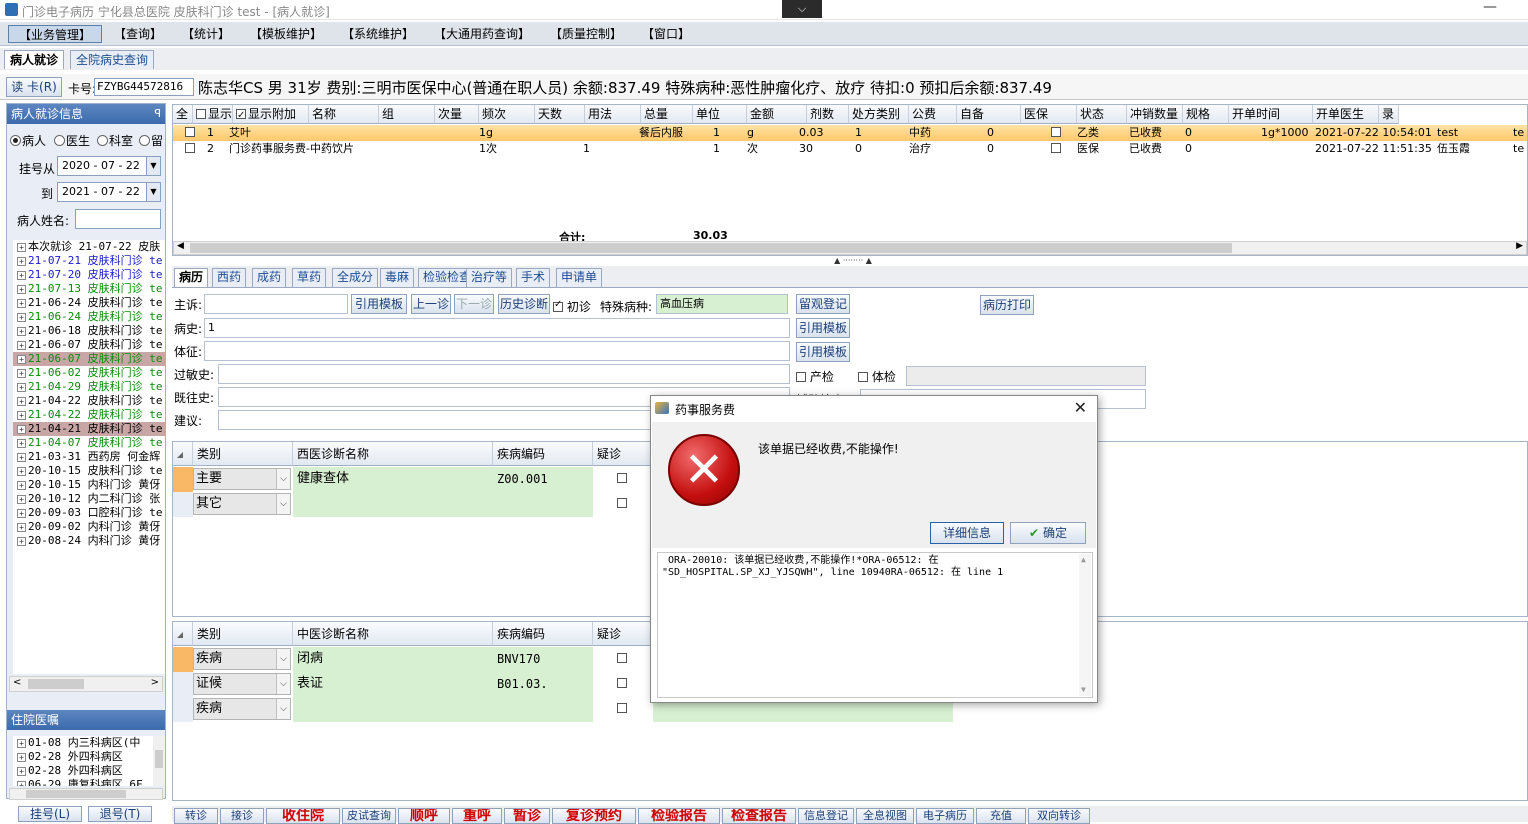  Describe the element at coordinates (286, 34) in the screenshot. I see `menu-template: 【模板维护】` at that location.